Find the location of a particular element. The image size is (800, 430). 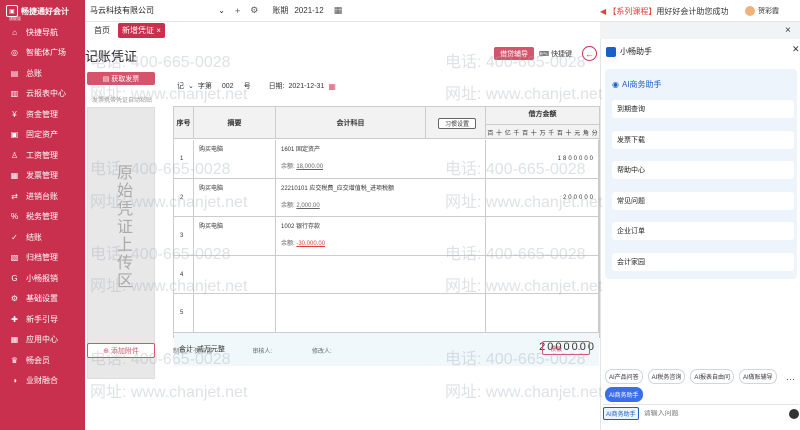

table-row: 1 购买电脑 1601 固定资产 余额: 18,000.00 1800000 is located at coordinates (386, 159).